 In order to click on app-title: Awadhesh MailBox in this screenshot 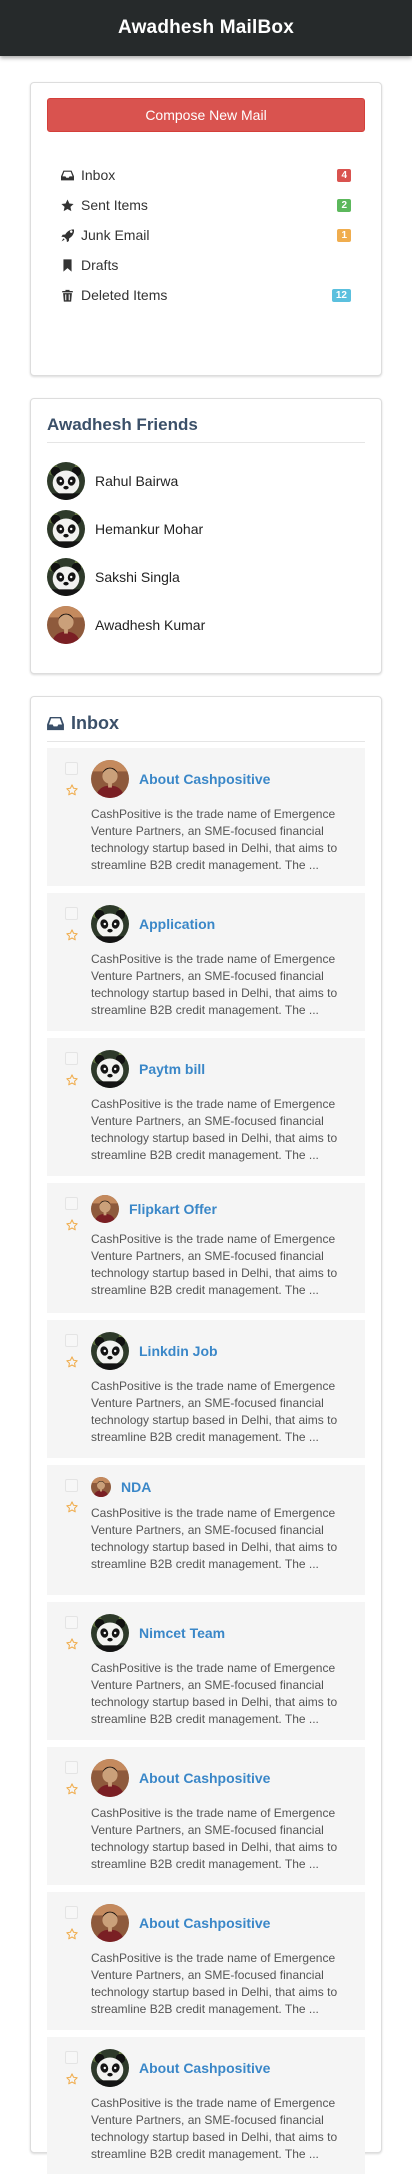, I will do `click(206, 27)`.